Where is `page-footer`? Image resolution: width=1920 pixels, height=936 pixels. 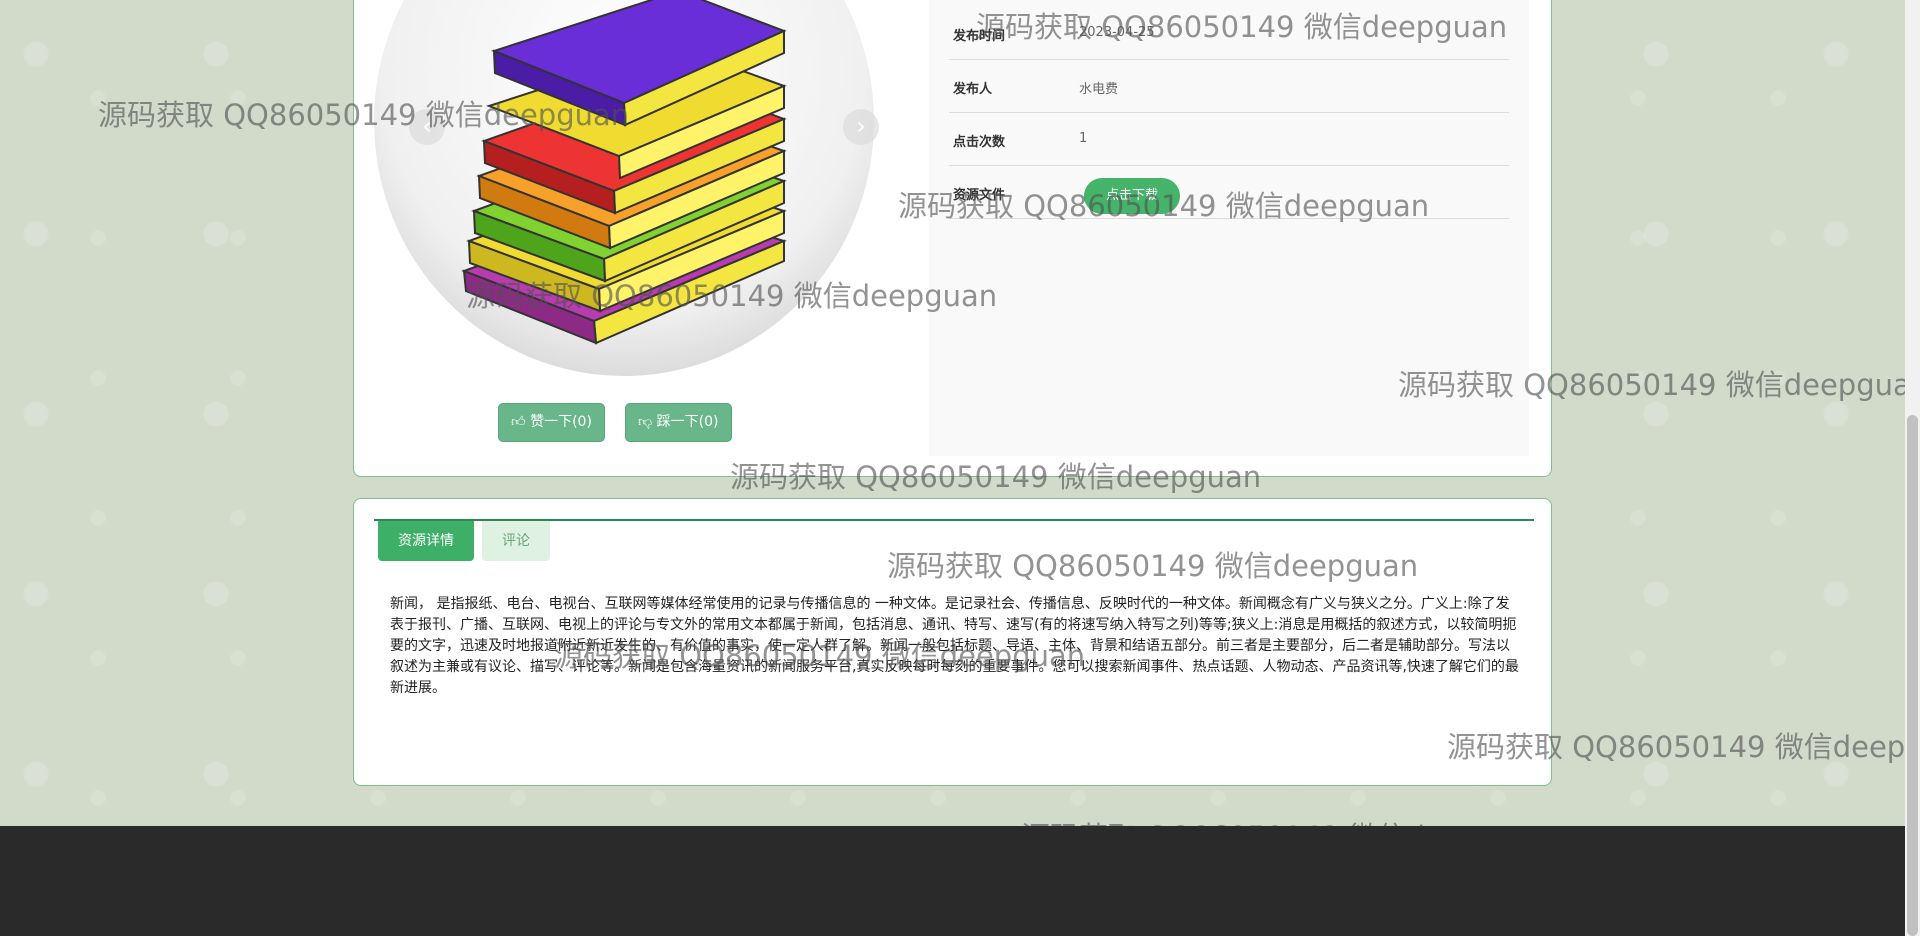
page-footer is located at coordinates (952, 881).